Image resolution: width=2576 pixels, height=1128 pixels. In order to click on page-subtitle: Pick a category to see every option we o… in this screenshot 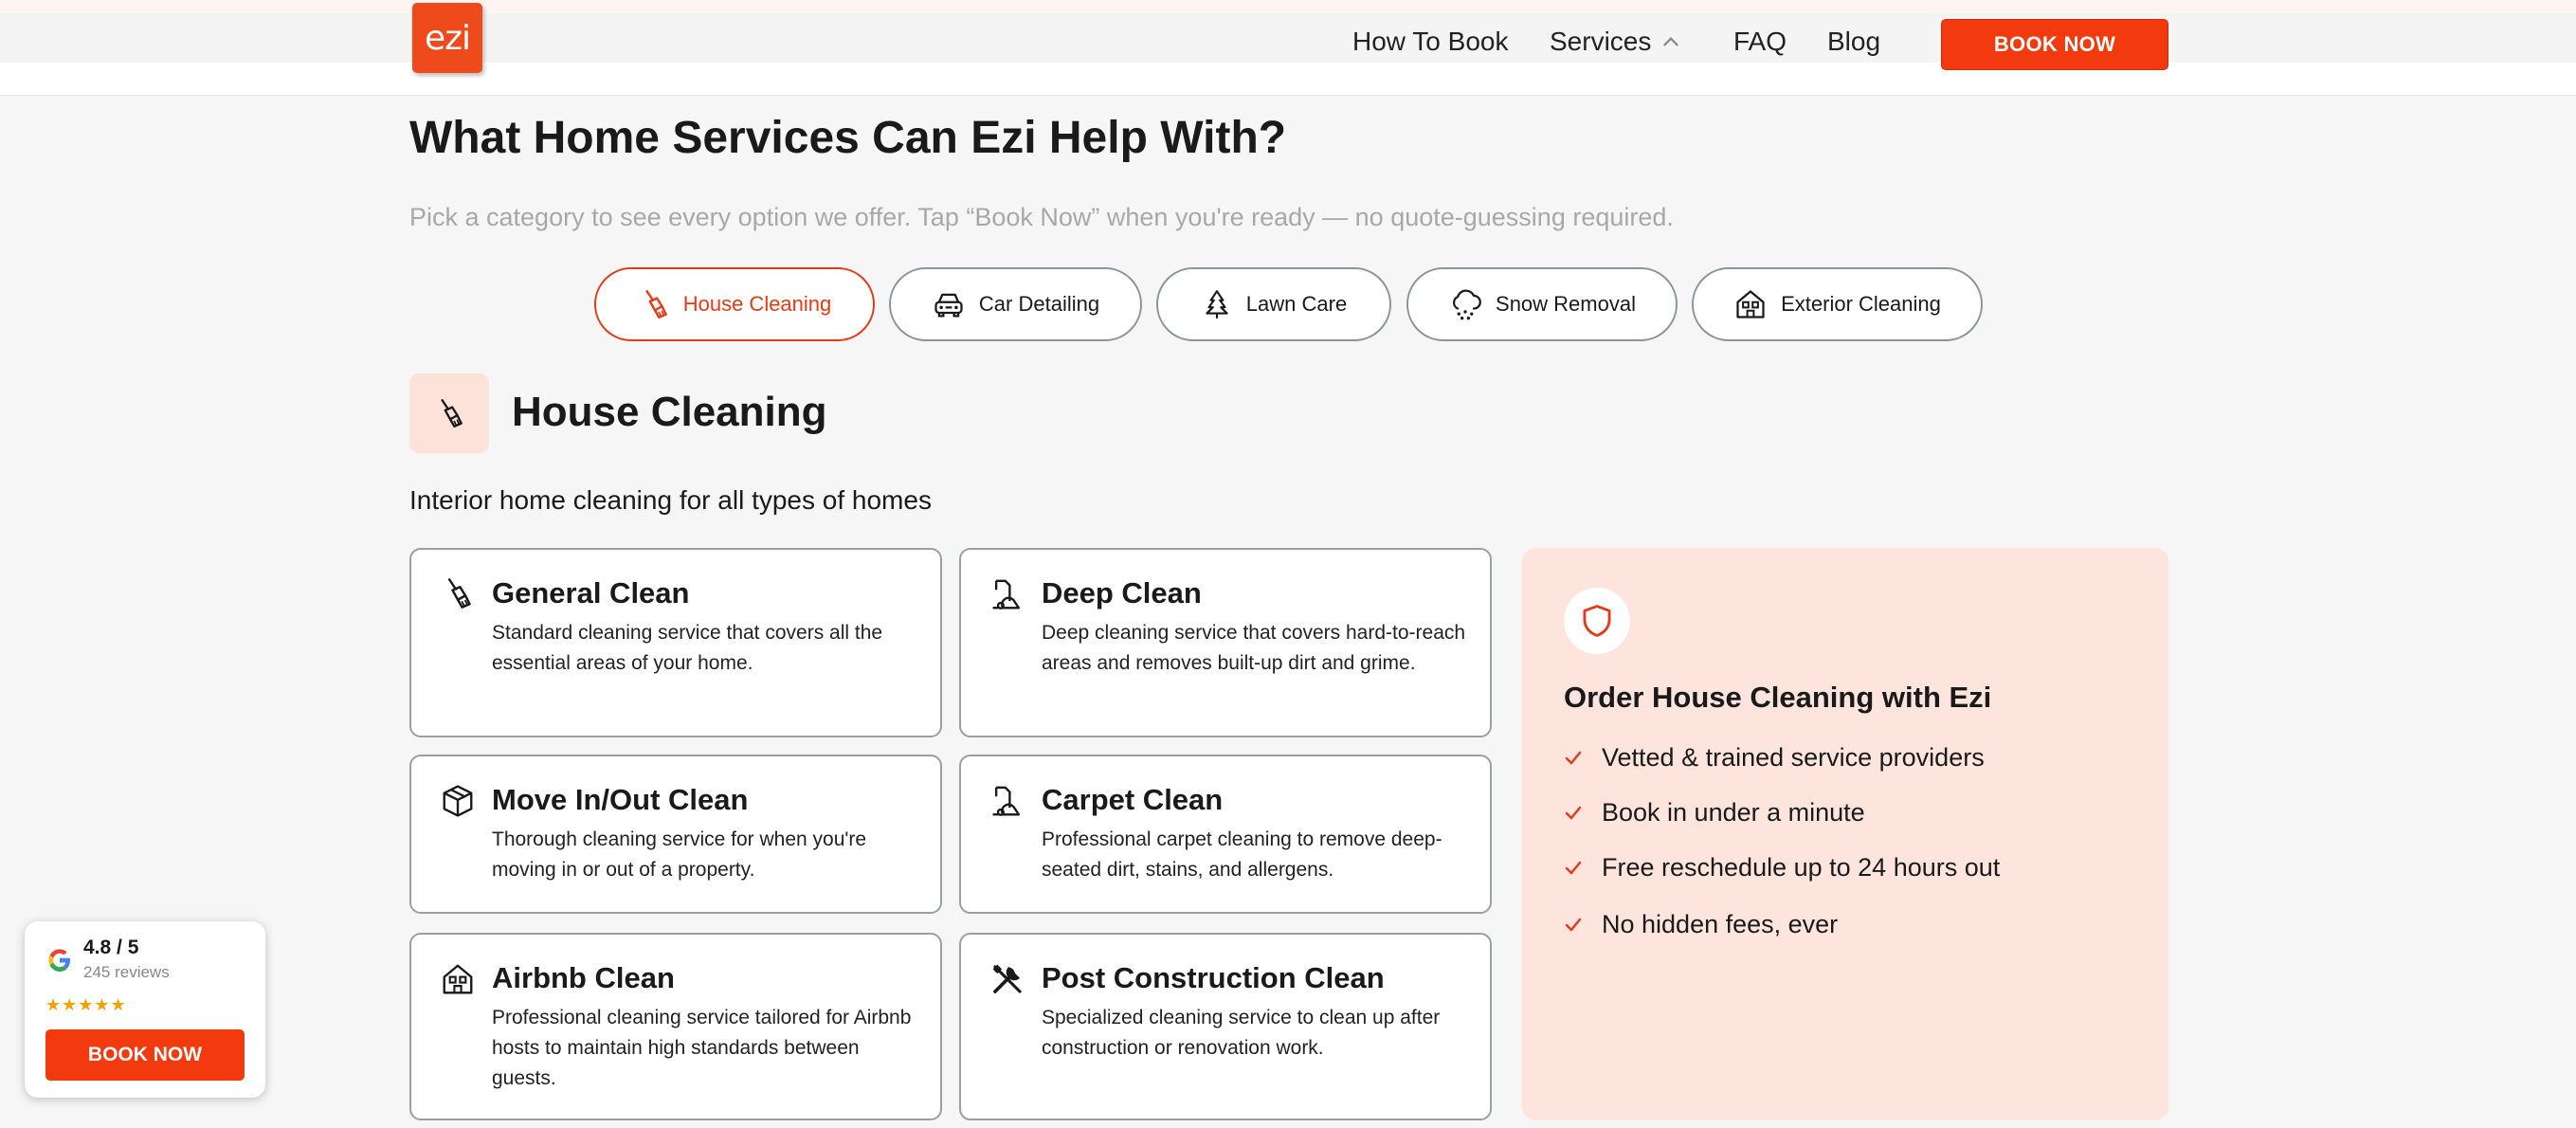, I will do `click(1041, 217)`.